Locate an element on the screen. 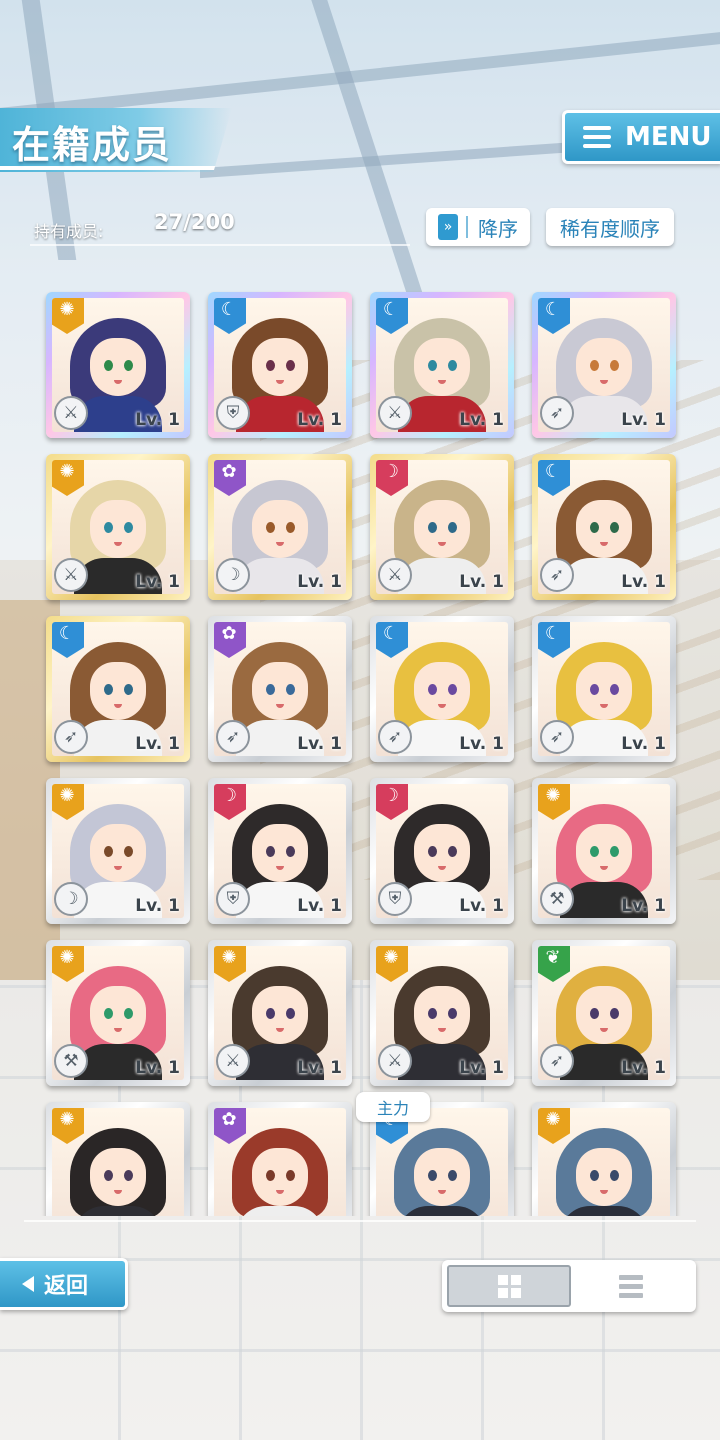  menu-button: MENU is located at coordinates (641, 137).